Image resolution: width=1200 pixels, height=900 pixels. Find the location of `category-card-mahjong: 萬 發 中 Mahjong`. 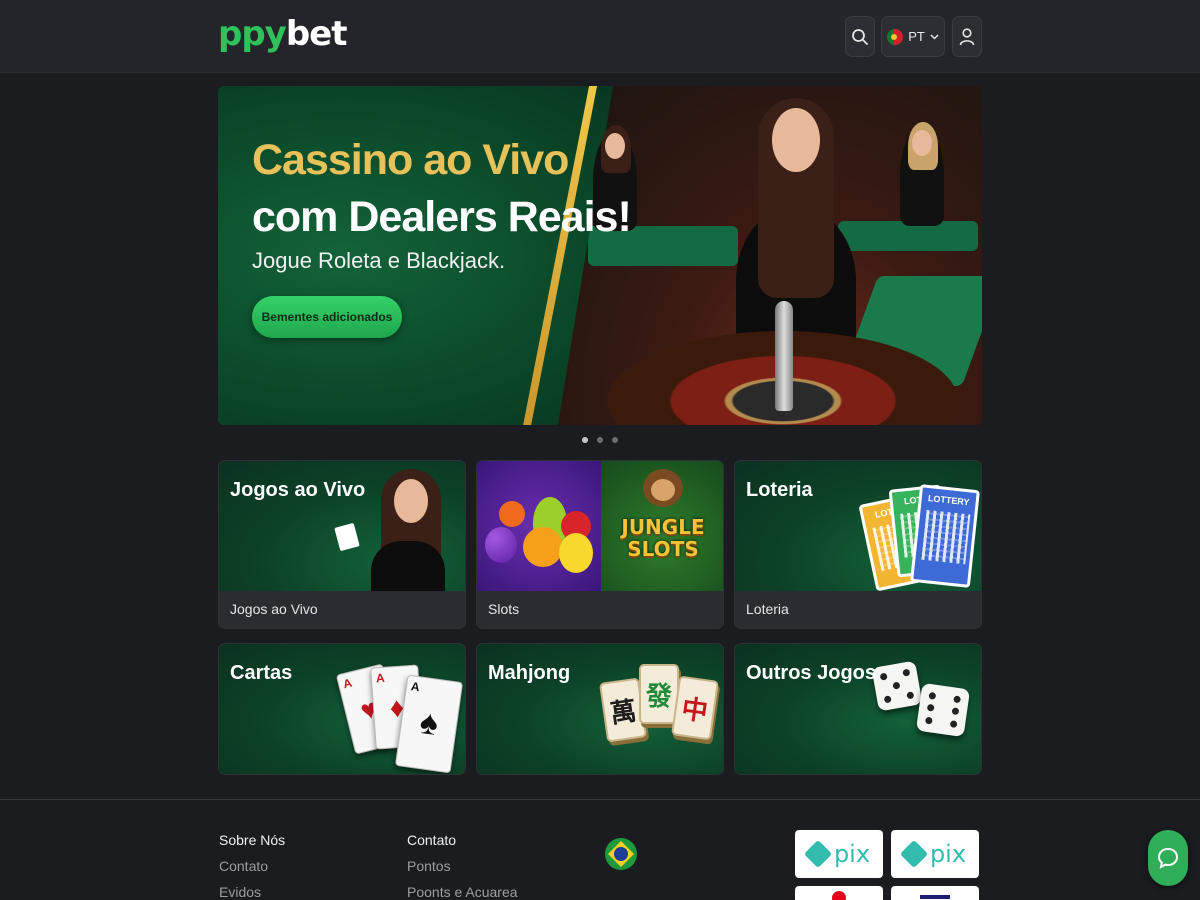

category-card-mahjong: 萬 發 中 Mahjong is located at coordinates (600, 709).